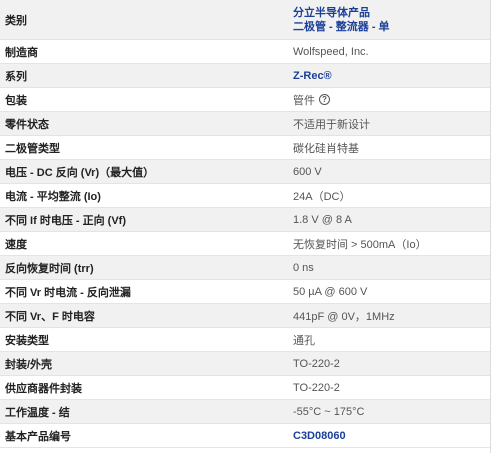 The height and width of the screenshot is (453, 493). What do you see at coordinates (245, 412) in the screenshot?
I see `spec-row-operating-temp: 工作温度 - 结 -55°C ~ 175°C` at bounding box center [245, 412].